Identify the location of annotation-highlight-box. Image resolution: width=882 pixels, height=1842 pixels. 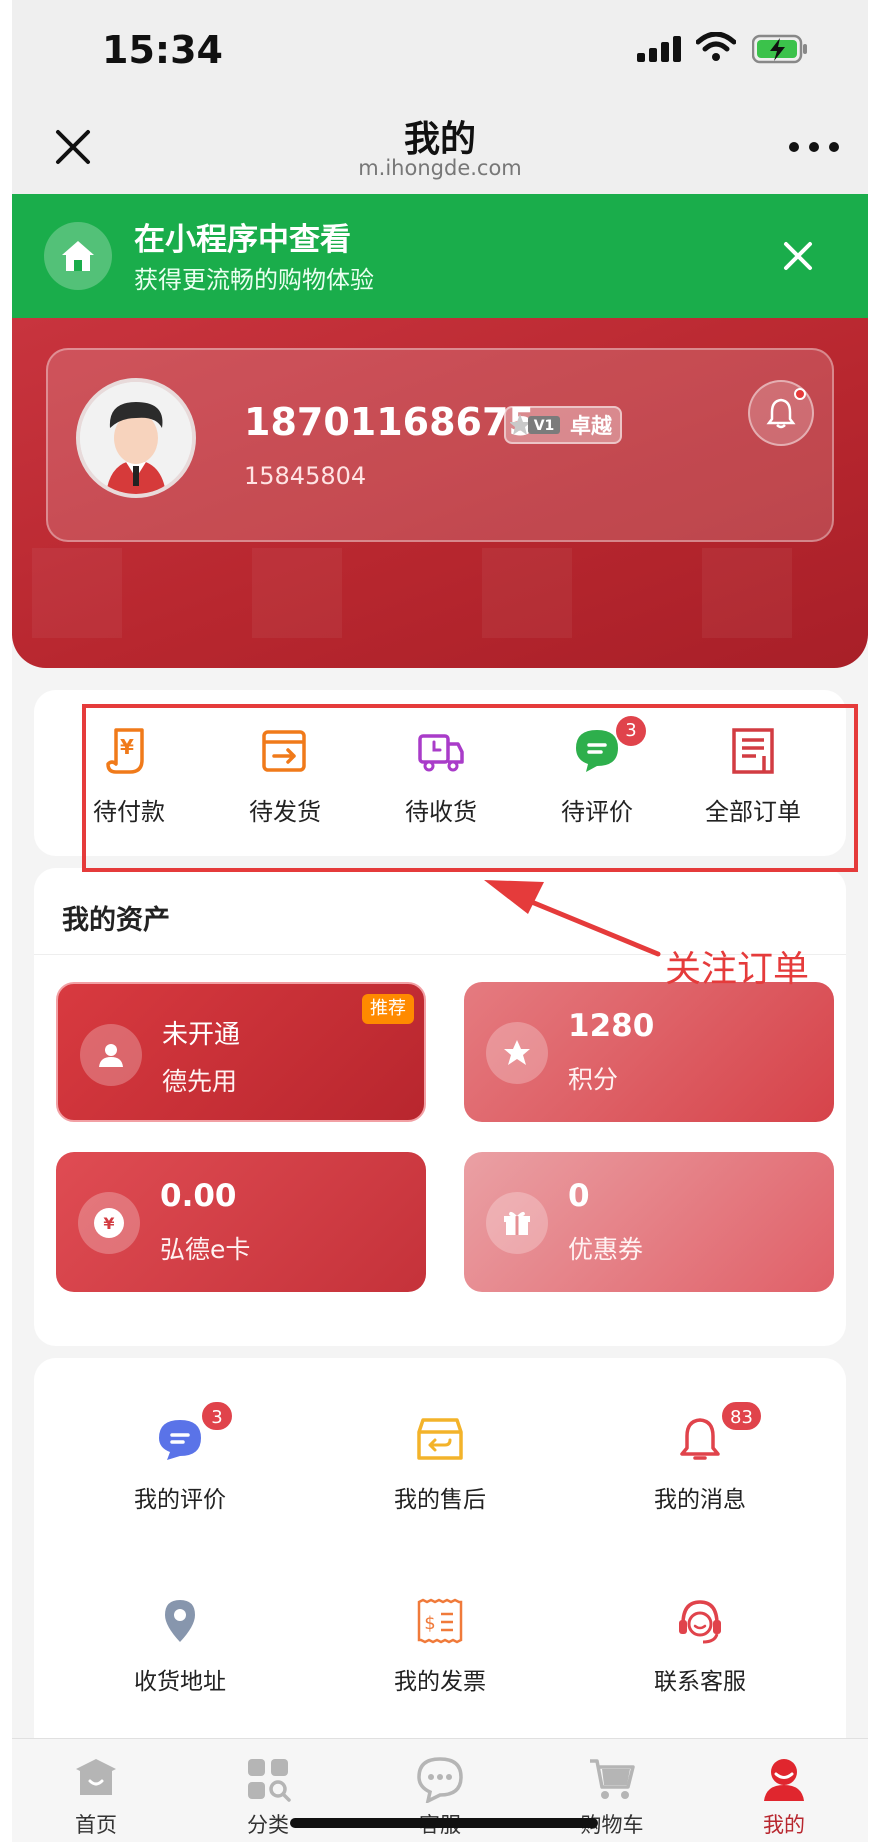
(470, 788).